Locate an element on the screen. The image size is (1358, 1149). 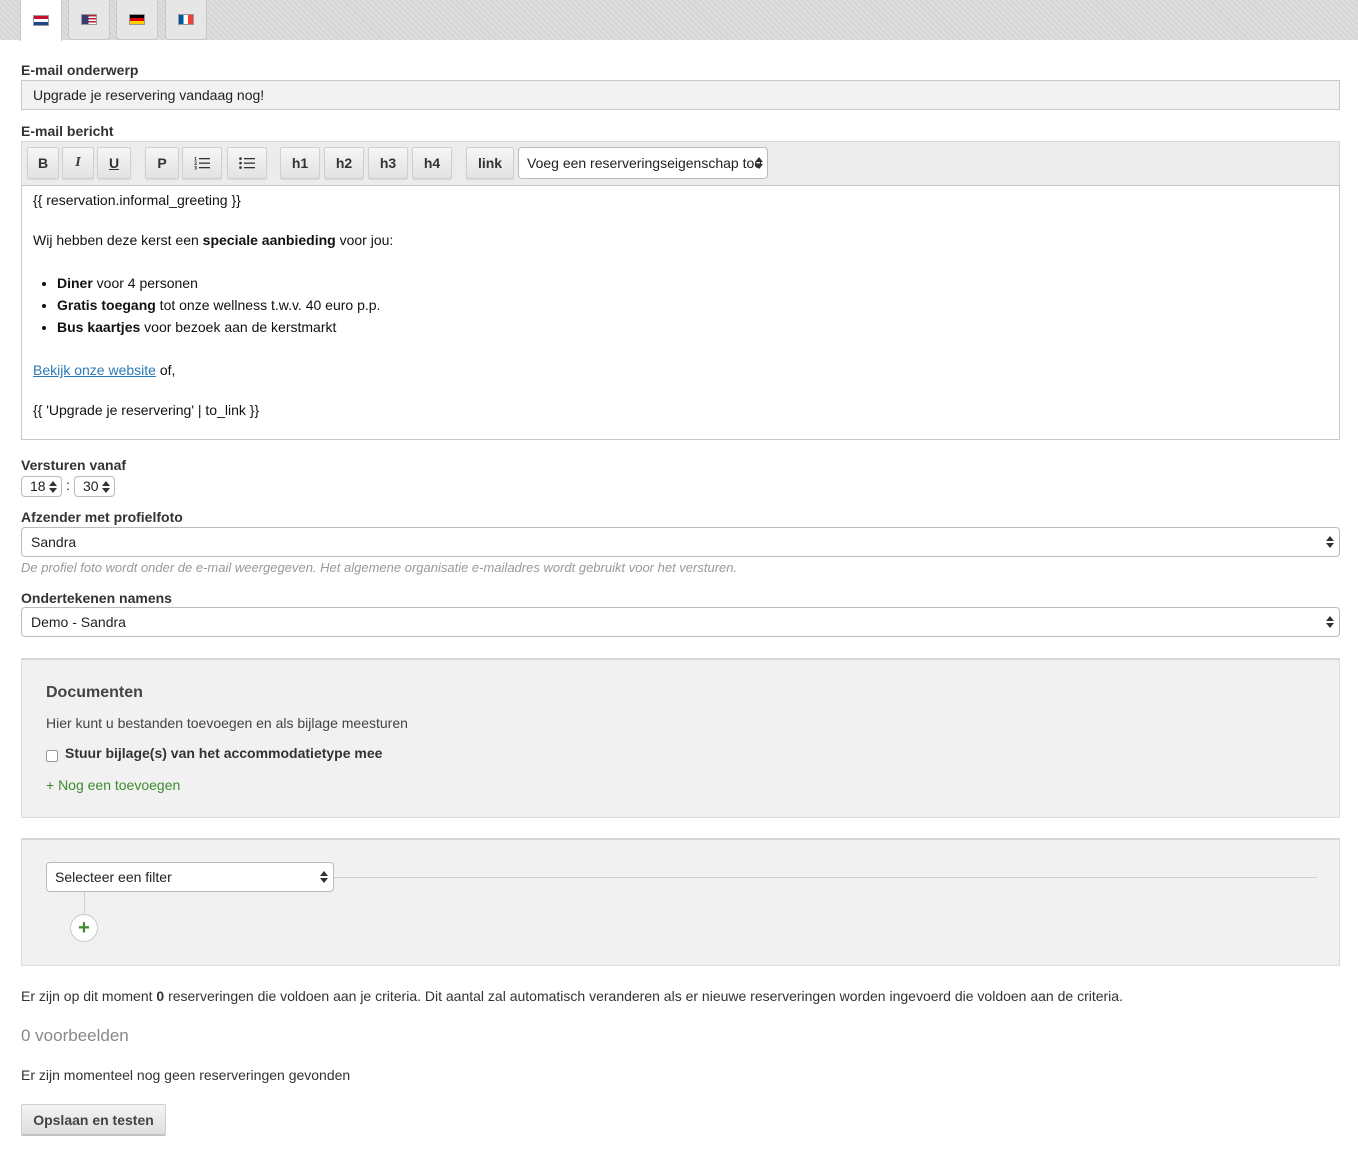
sender-select: Sandra is located at coordinates (680, 542).